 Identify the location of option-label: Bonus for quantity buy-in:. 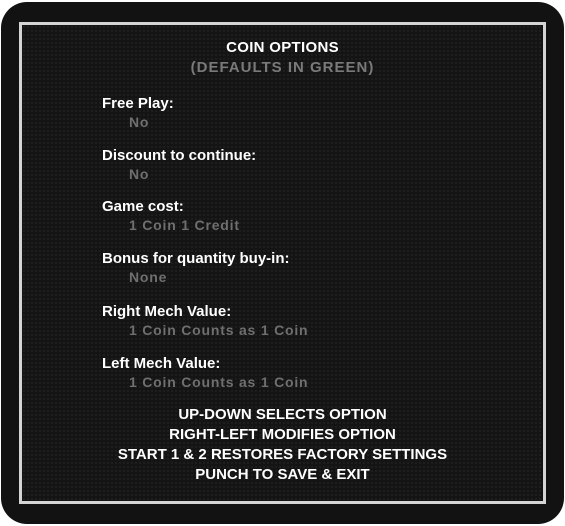
(196, 258).